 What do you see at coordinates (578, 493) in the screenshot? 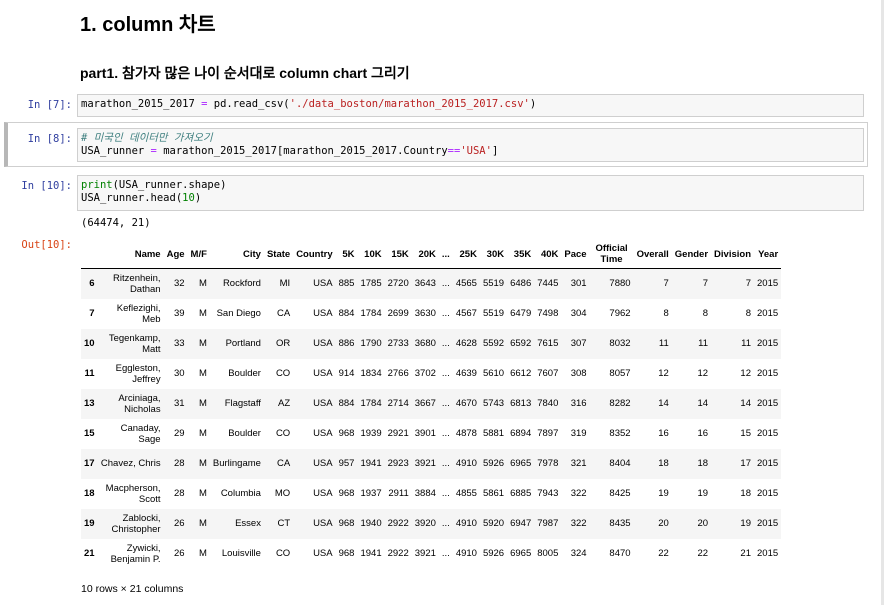
I see `table-cell: 322` at bounding box center [578, 493].